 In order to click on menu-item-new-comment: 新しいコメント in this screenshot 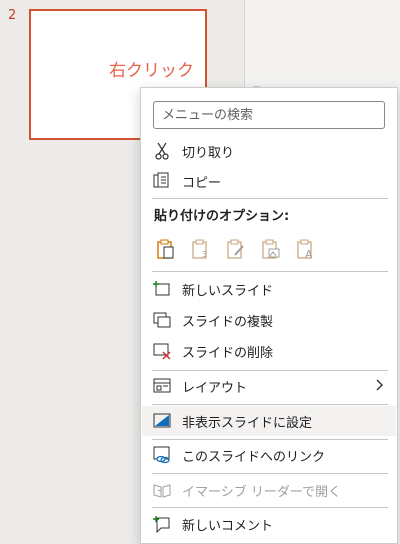, I will do `click(269, 524)`.